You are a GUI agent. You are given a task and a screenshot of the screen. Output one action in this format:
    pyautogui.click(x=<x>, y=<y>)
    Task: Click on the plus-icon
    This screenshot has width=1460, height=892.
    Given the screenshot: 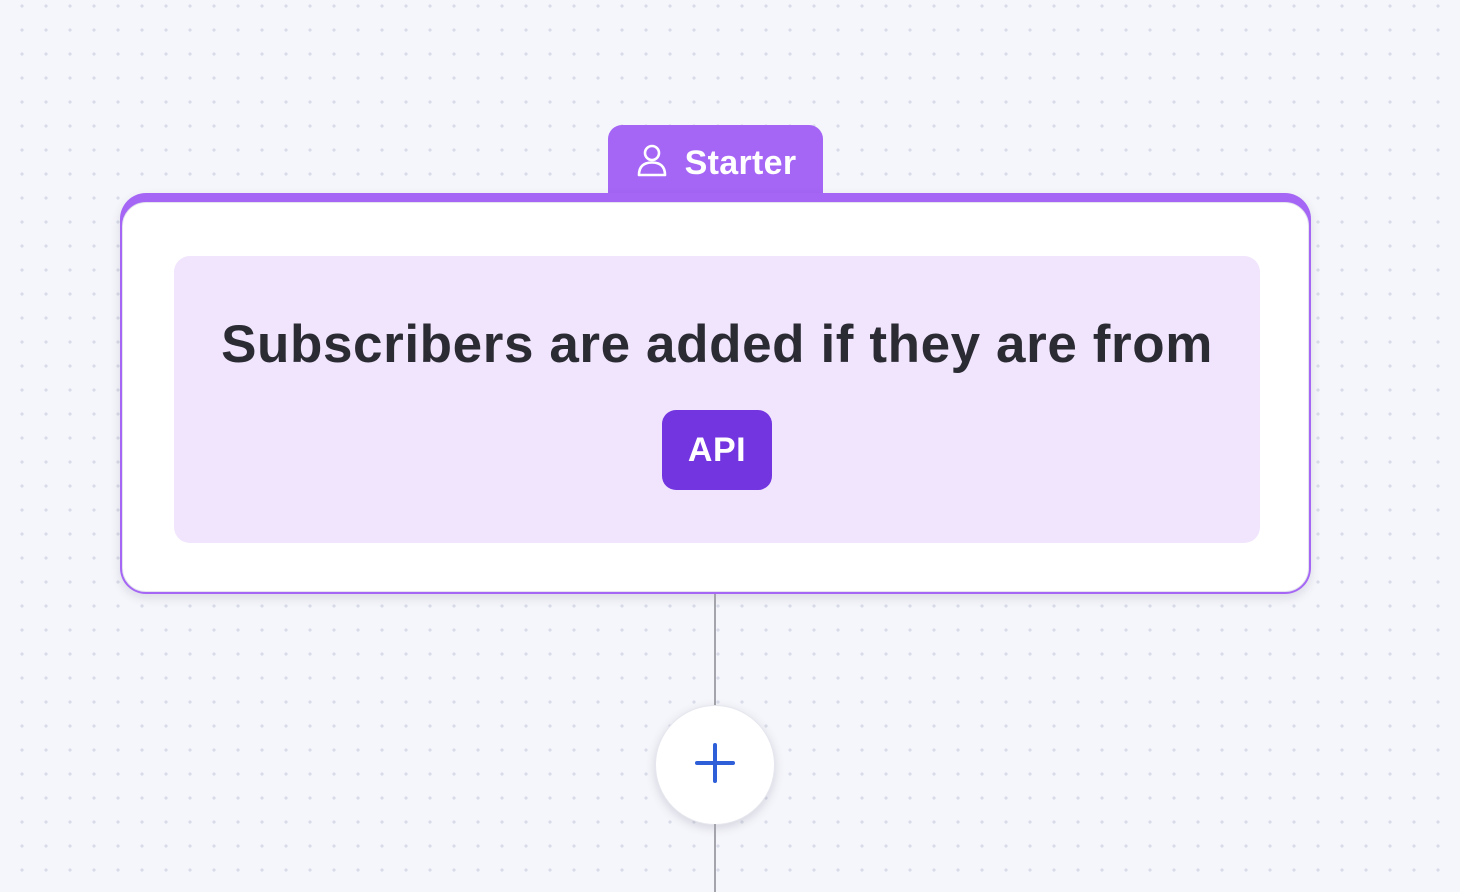 What is the action you would take?
    pyautogui.click(x=715, y=765)
    